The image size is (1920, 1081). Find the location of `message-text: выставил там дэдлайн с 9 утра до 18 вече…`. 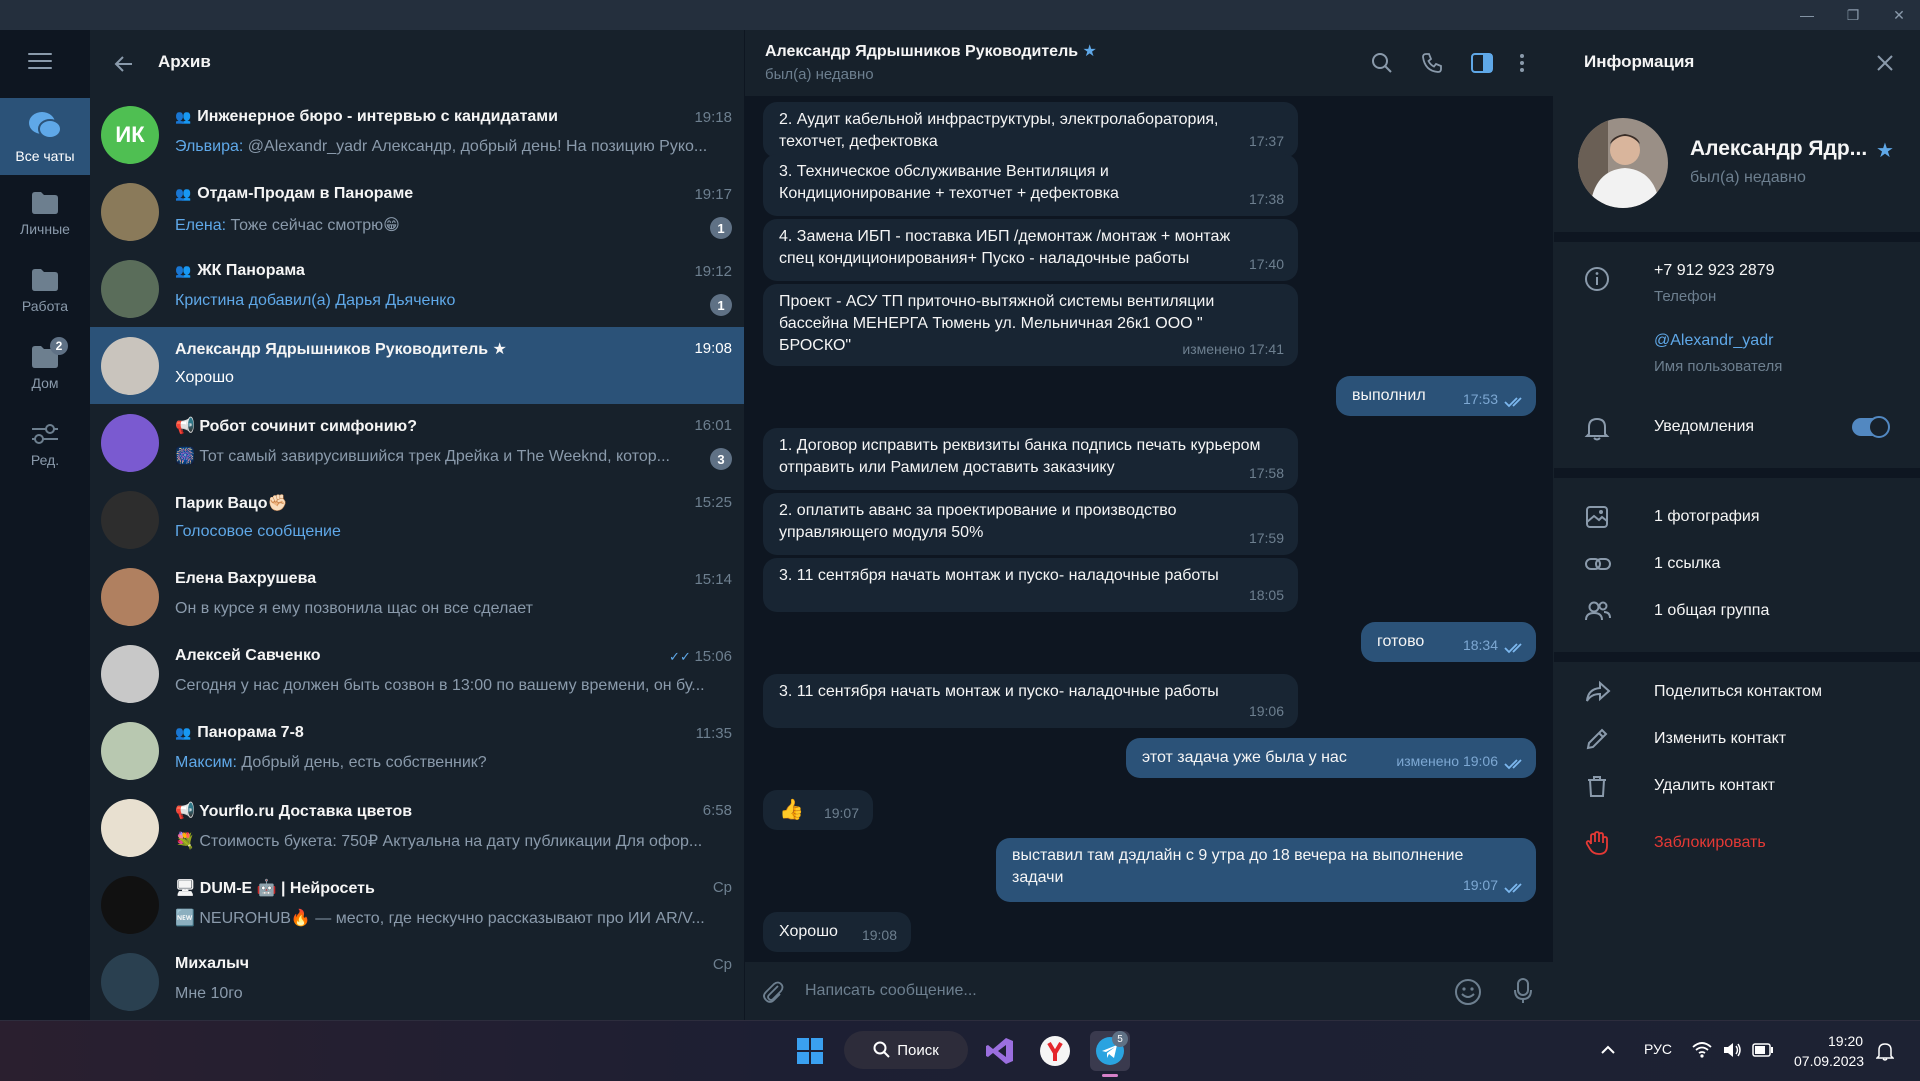

message-text: выставил там дэдлайн с 9 утра до 18 вече… is located at coordinates (1238, 866).